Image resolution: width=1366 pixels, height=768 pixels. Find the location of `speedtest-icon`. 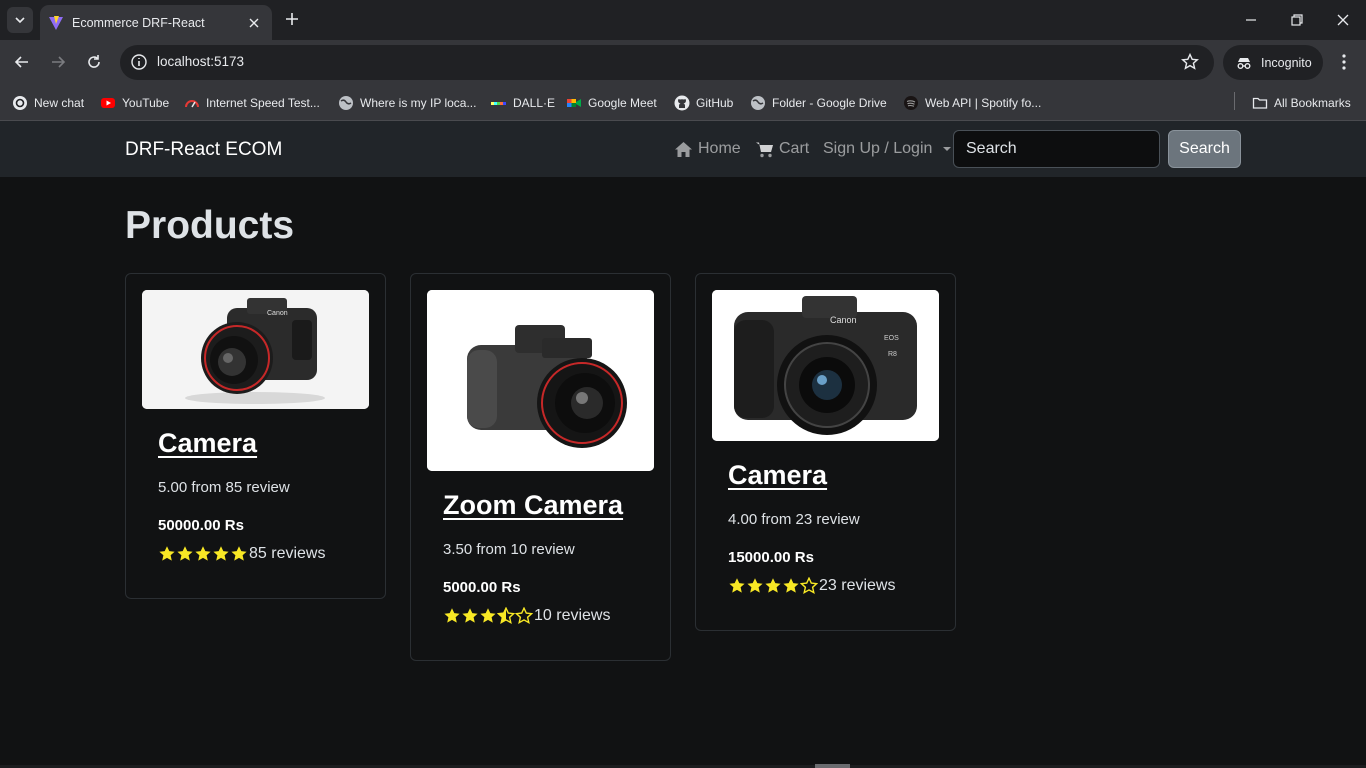

speedtest-icon is located at coordinates (192, 104).